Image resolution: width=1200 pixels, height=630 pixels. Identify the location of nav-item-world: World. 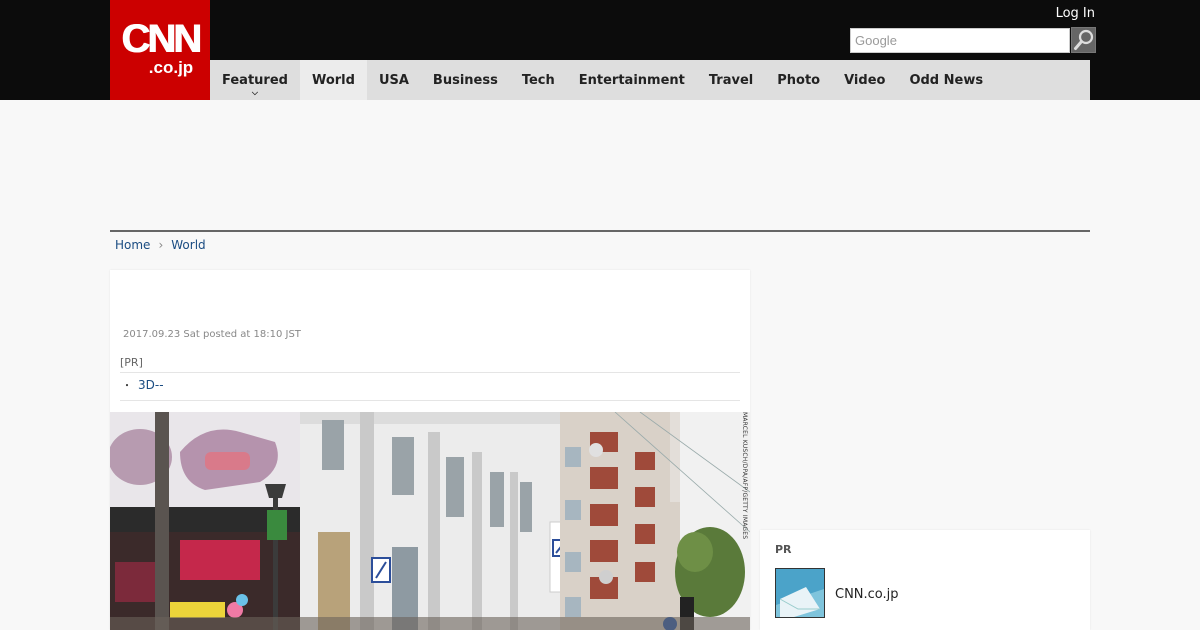
(333, 80).